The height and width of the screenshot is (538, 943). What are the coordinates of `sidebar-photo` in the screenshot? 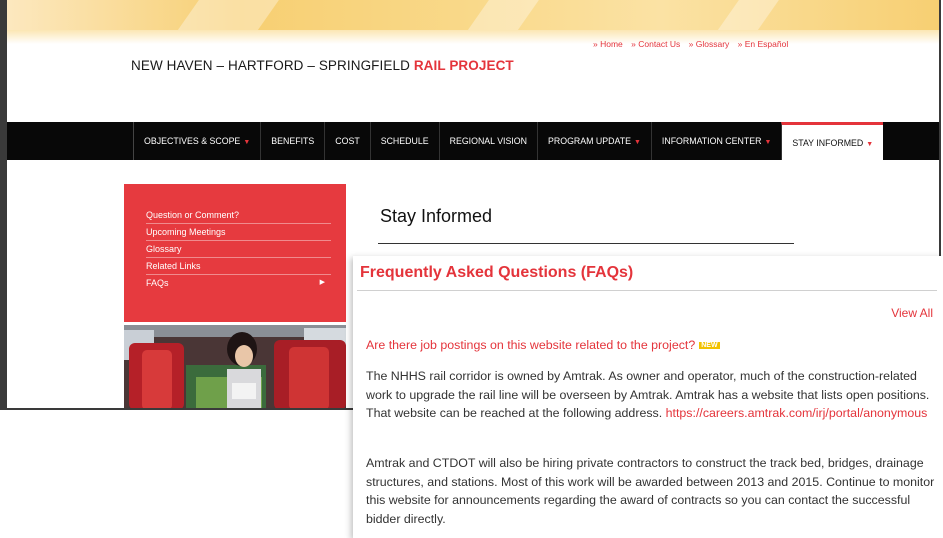 It's located at (235, 366).